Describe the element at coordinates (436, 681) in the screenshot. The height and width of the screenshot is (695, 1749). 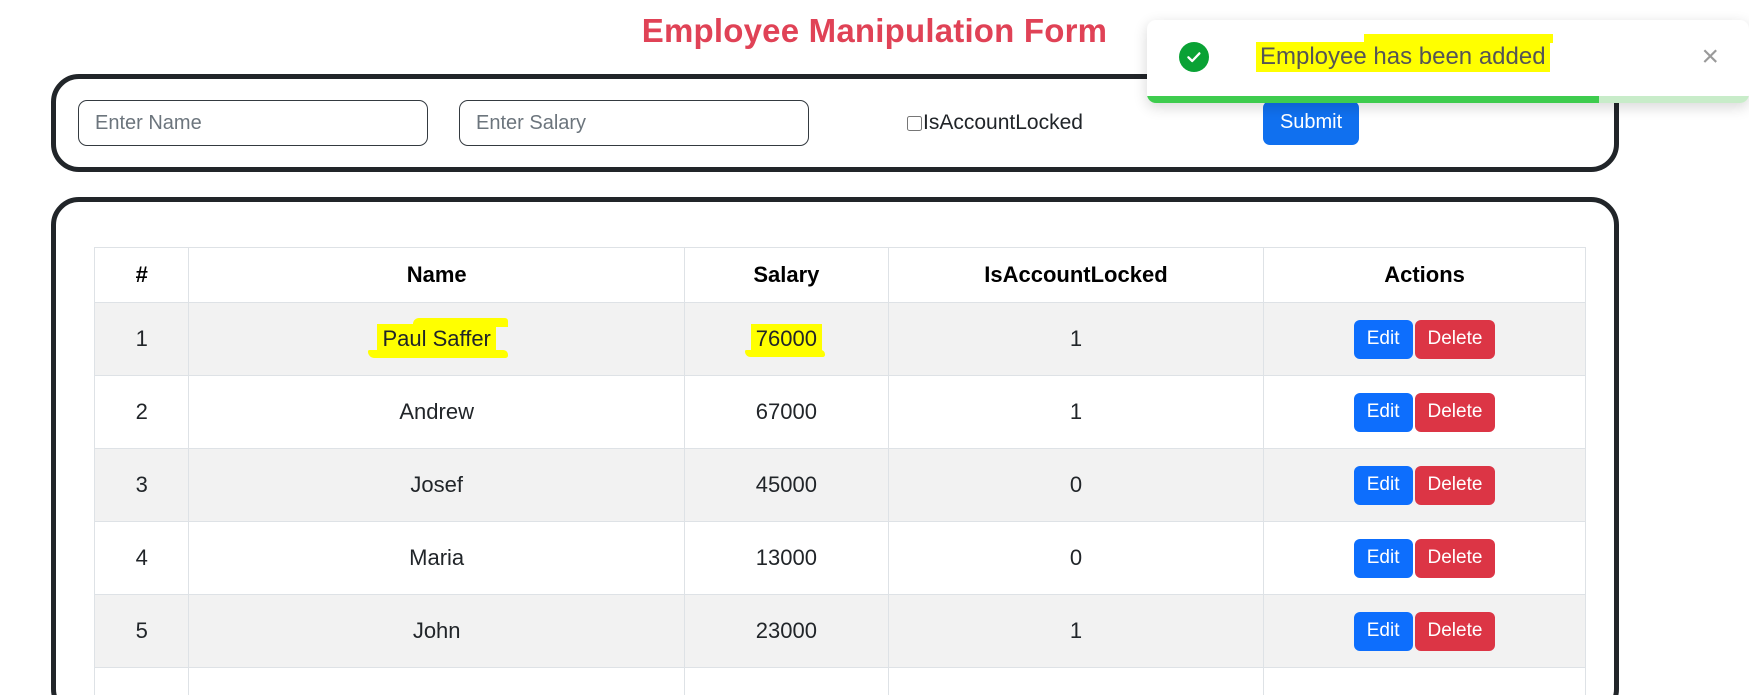
I see `cell-name` at that location.